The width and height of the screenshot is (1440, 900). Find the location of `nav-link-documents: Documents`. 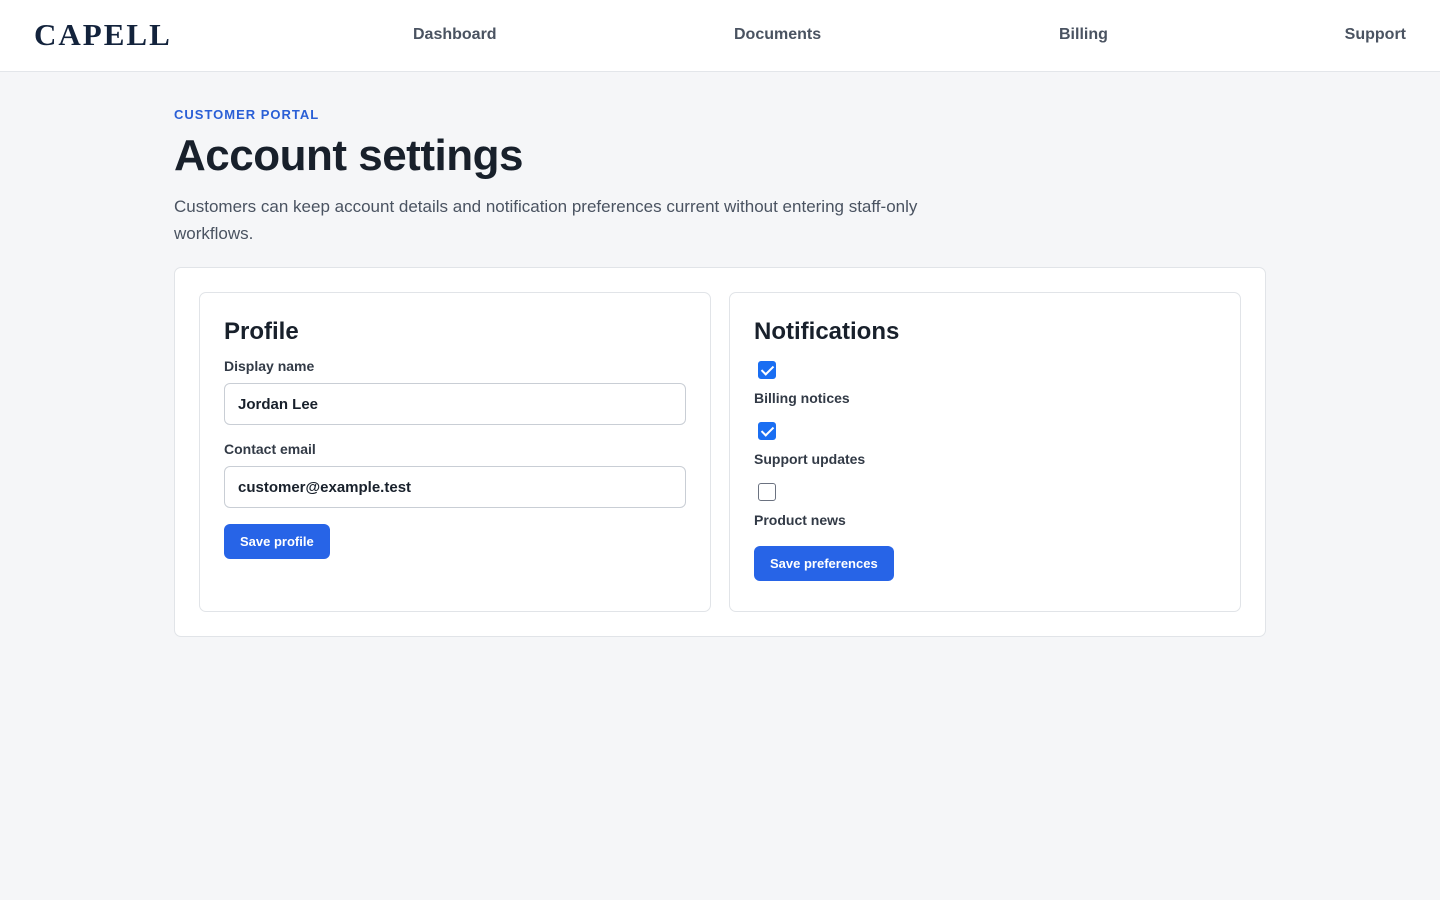

nav-link-documents: Documents is located at coordinates (777, 35).